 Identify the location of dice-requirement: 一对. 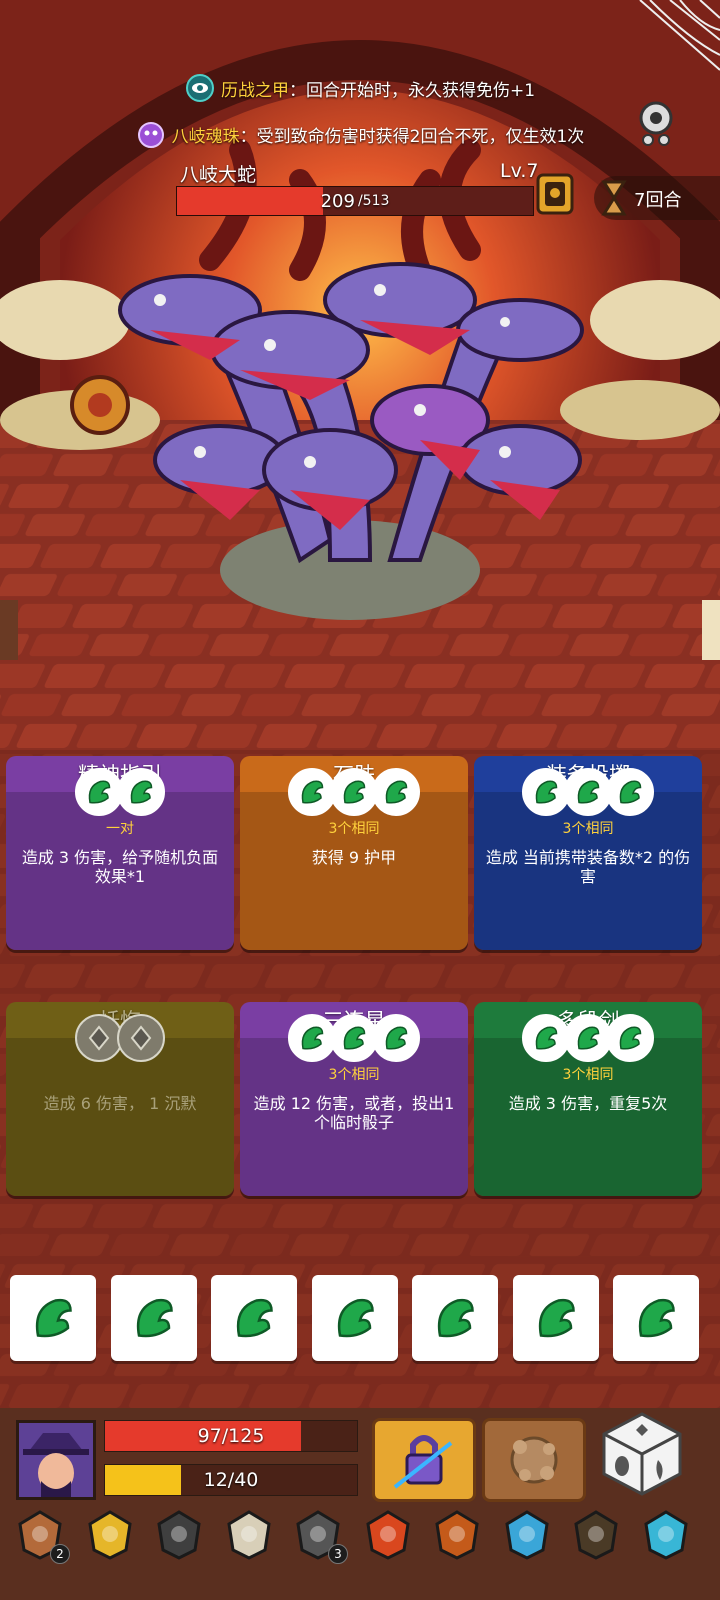
(120, 829).